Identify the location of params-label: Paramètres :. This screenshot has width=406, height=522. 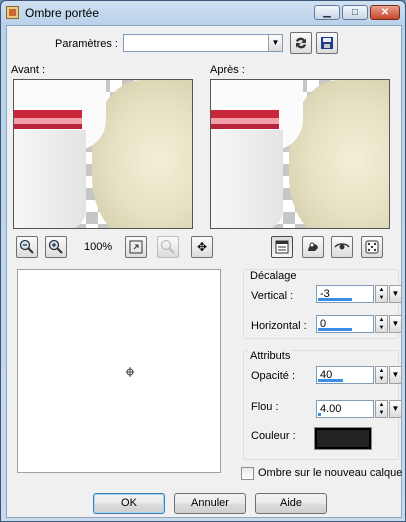
(86, 44).